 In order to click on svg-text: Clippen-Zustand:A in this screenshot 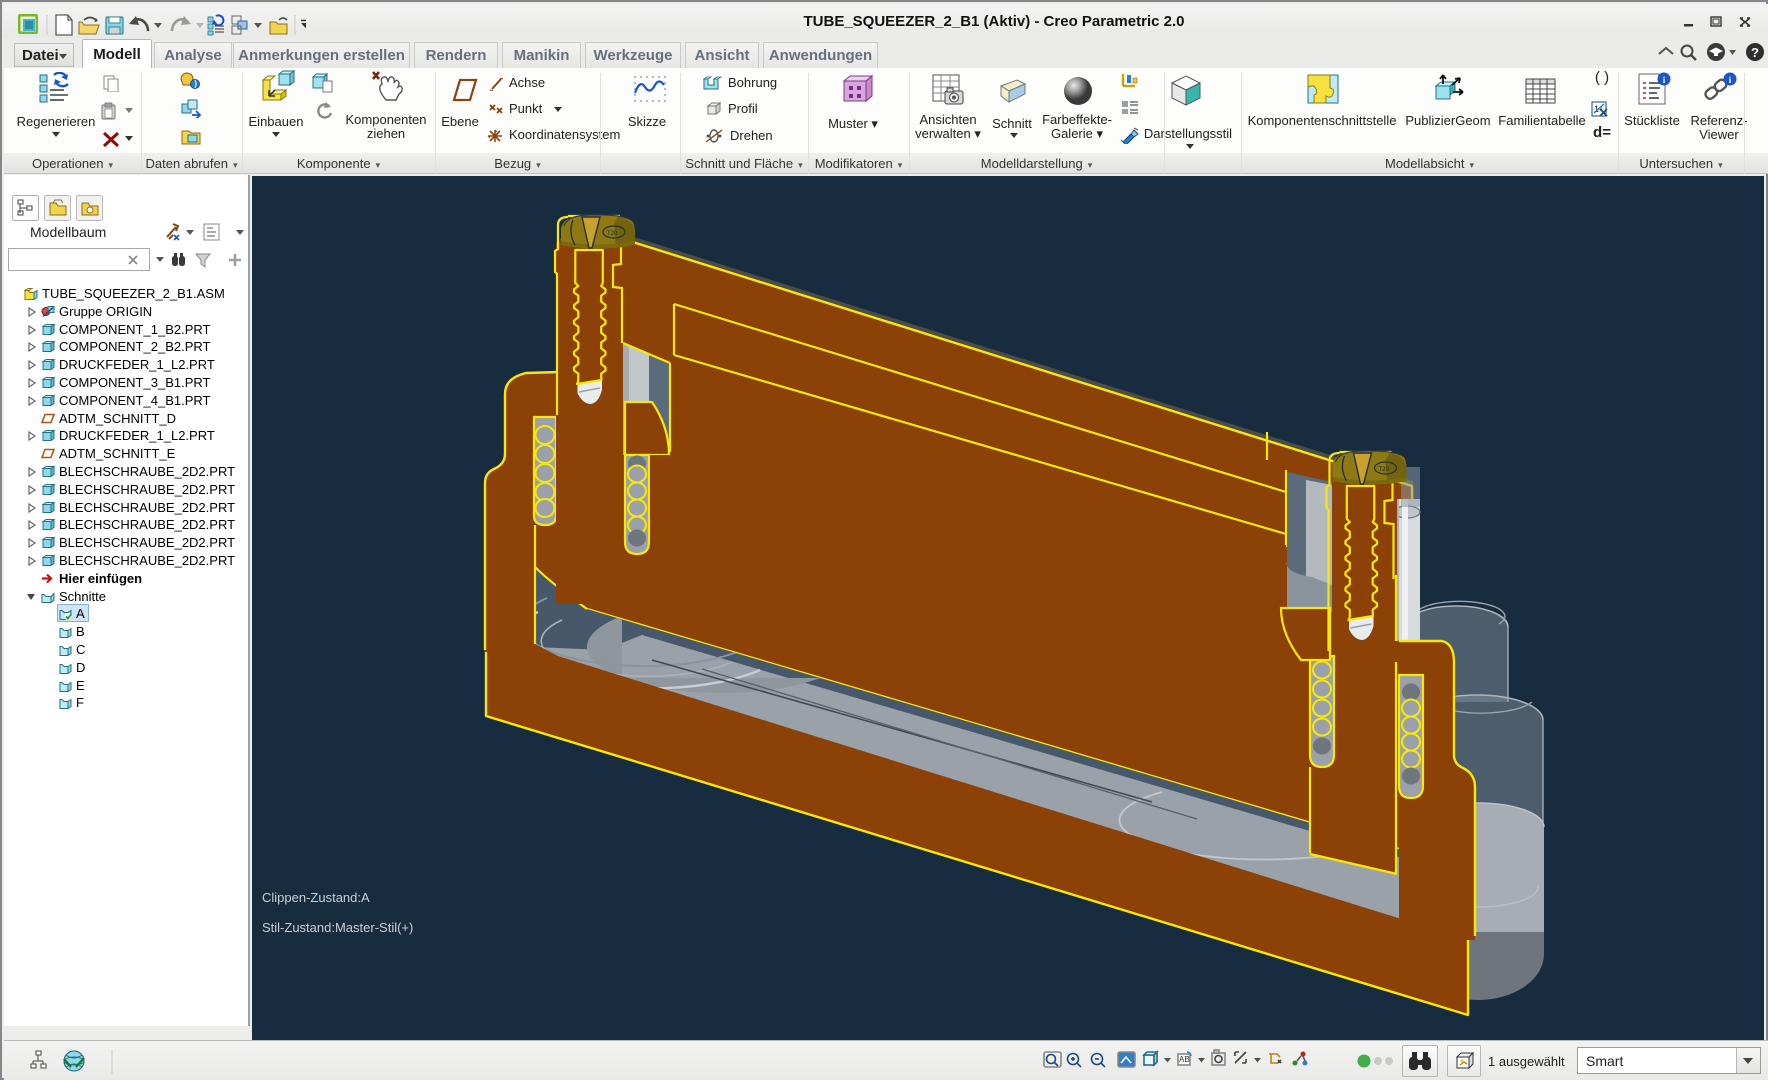, I will do `click(316, 897)`.